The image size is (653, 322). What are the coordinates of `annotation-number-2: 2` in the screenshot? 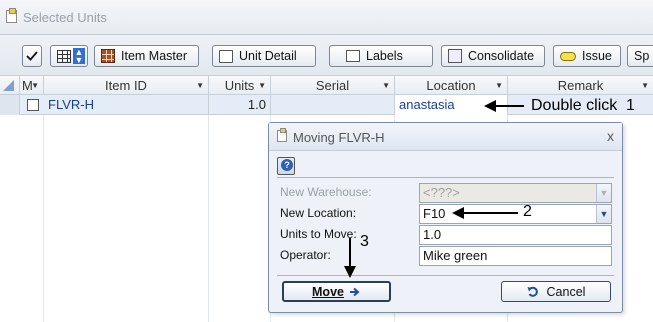 It's located at (527, 211).